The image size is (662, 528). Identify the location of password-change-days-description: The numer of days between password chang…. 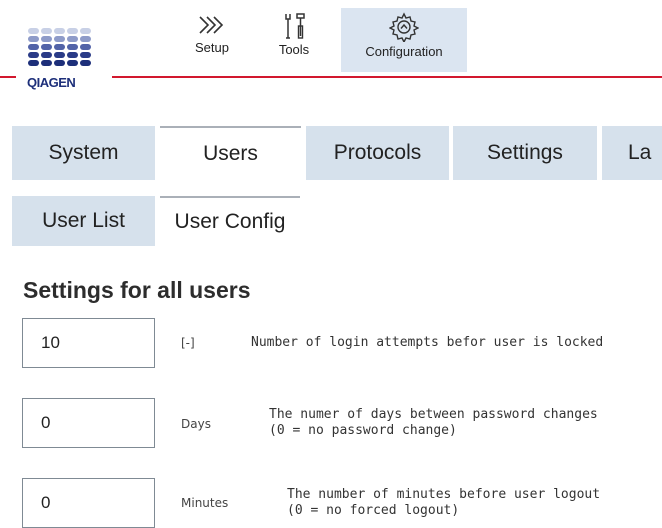
(433, 423).